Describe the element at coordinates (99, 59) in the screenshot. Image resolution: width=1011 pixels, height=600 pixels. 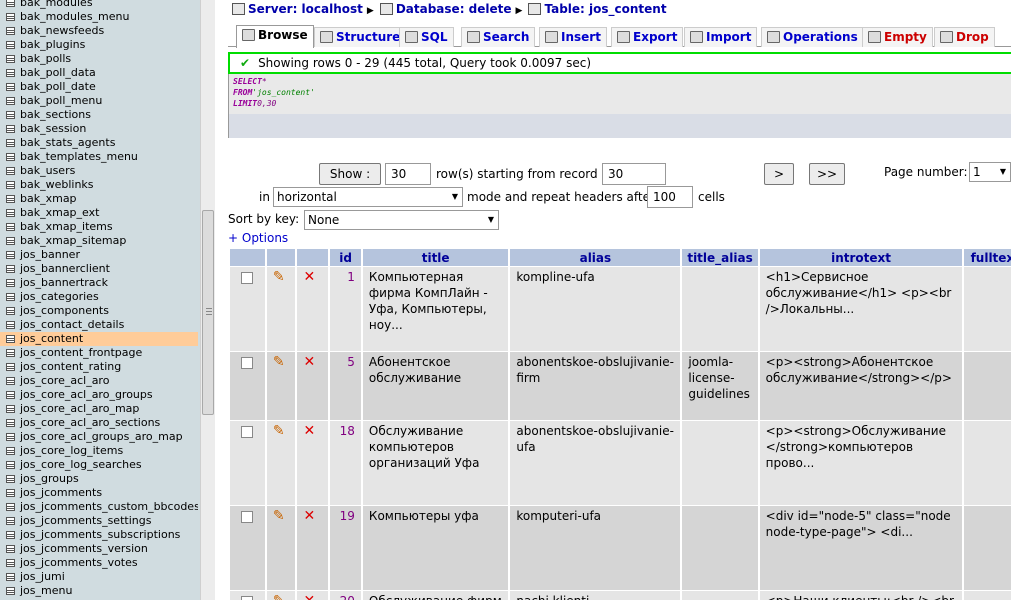
I see `sidebar-table-item: bak_polls` at that location.